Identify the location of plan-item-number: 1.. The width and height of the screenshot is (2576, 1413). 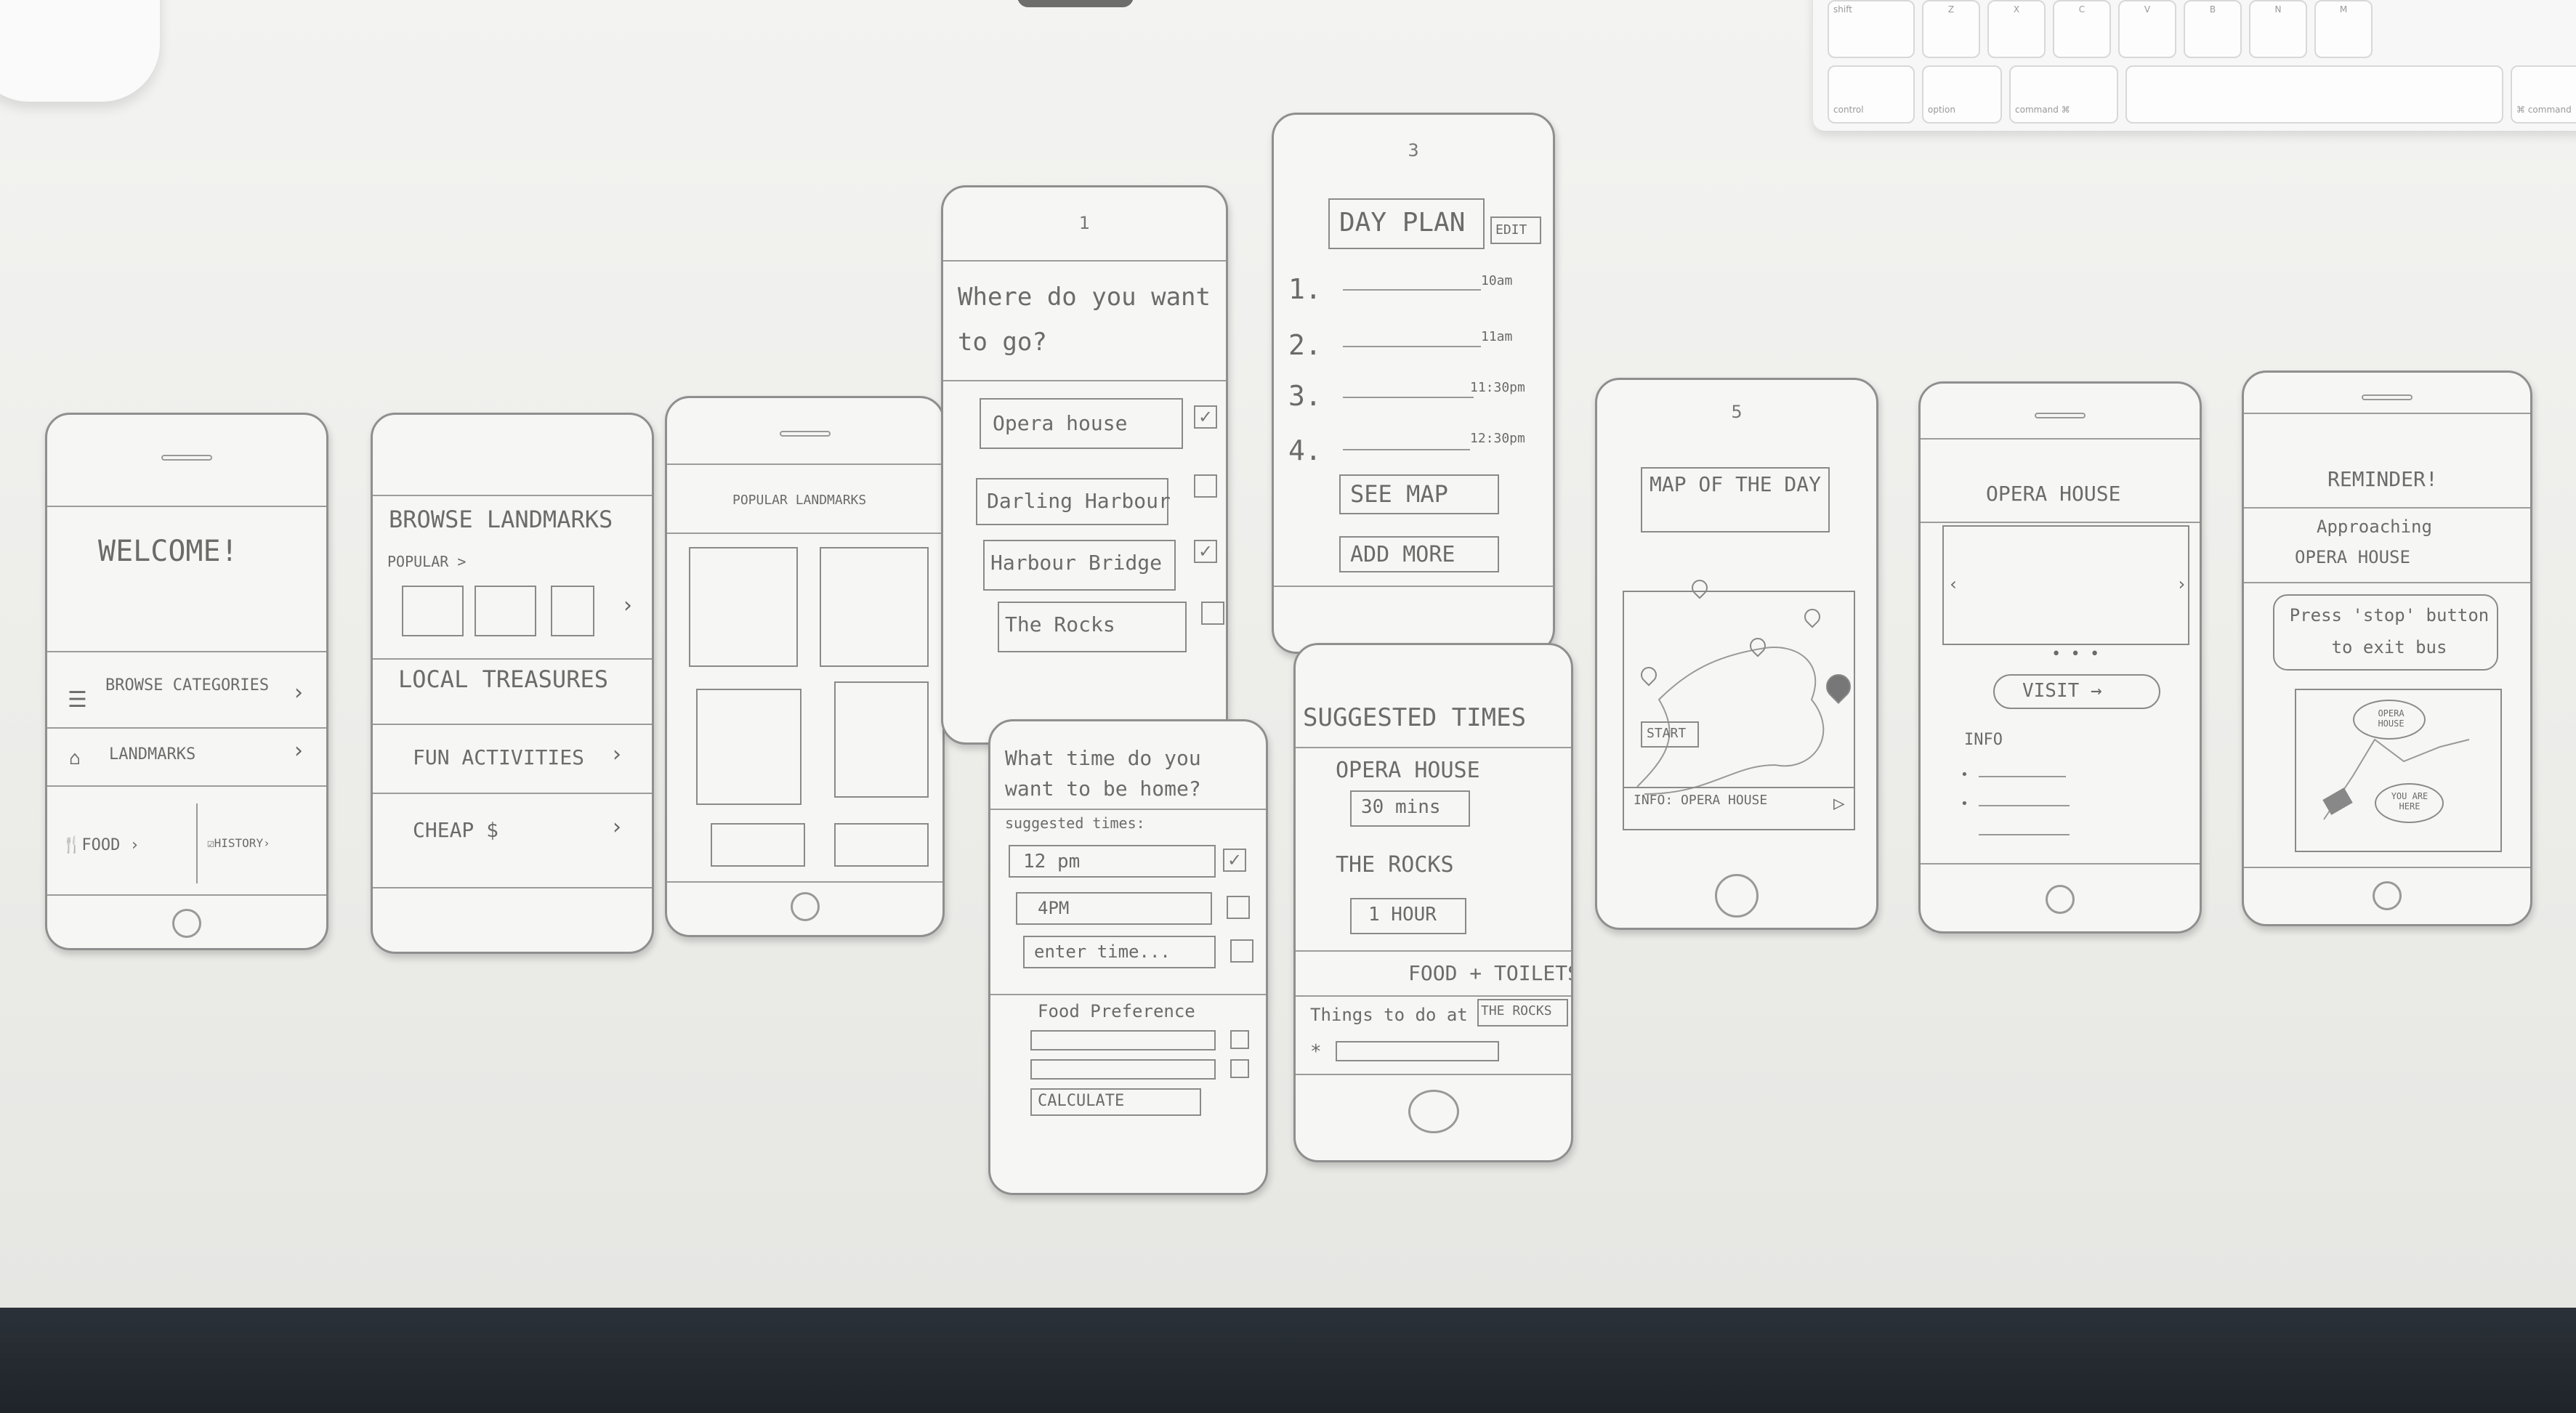
(1305, 289).